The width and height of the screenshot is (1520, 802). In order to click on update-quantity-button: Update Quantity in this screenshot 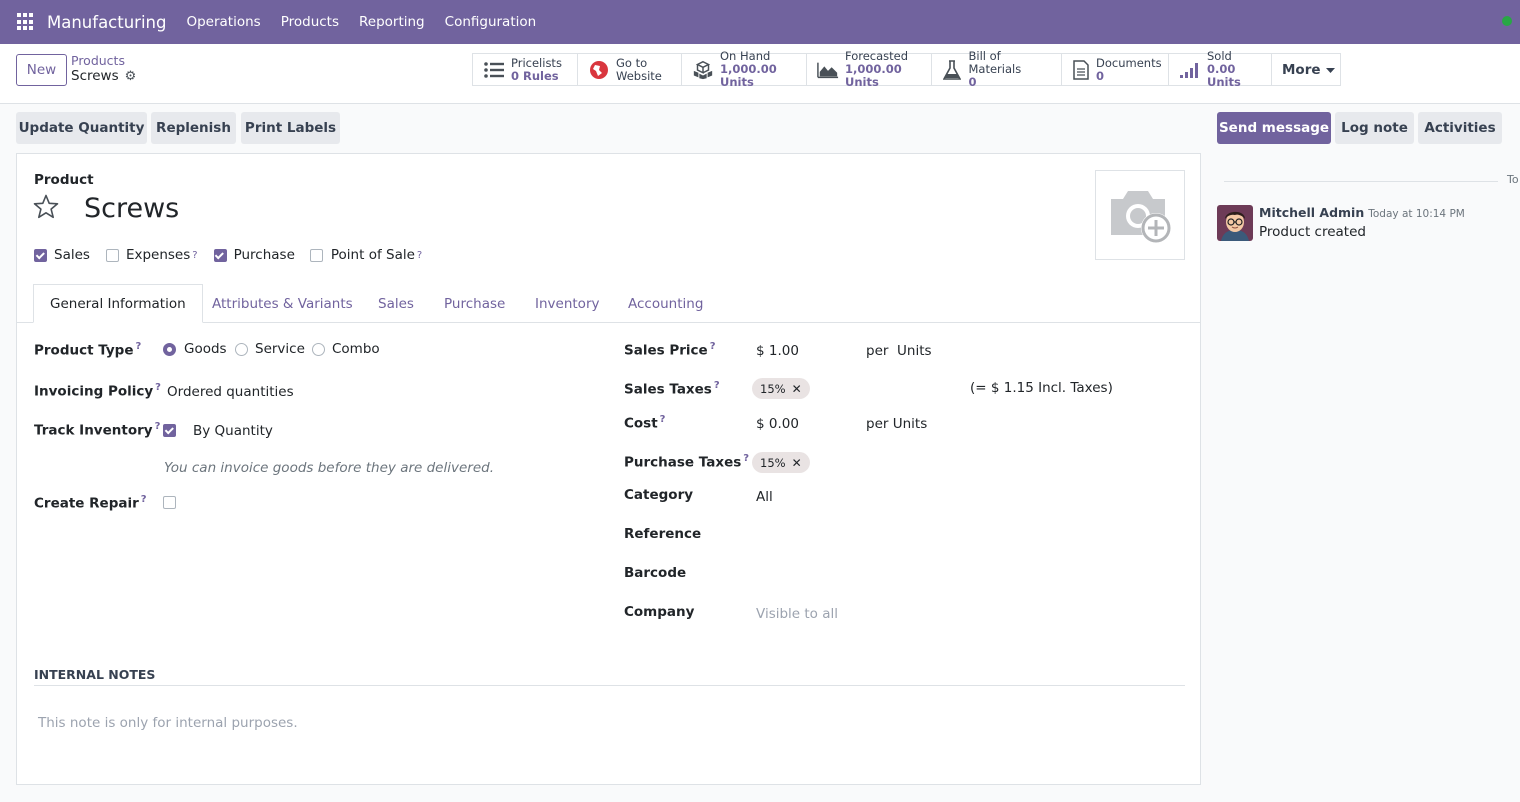, I will do `click(81, 128)`.